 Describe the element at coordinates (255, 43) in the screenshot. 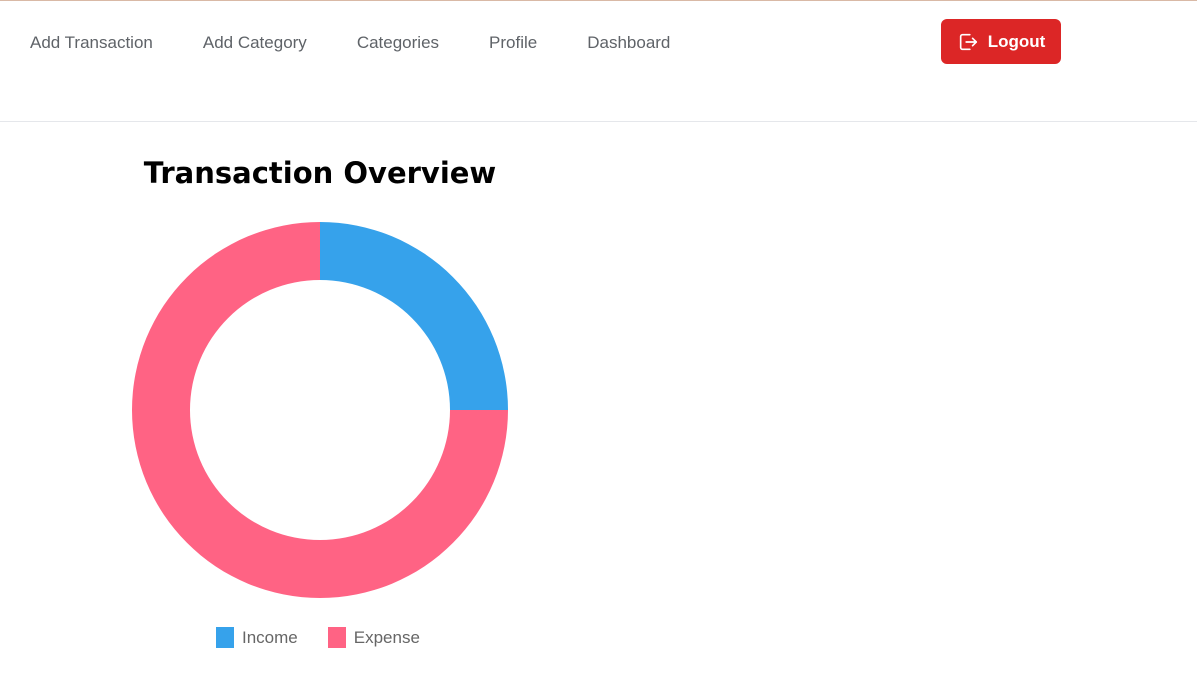

I see `nav-link-add-category: Add Category` at that location.